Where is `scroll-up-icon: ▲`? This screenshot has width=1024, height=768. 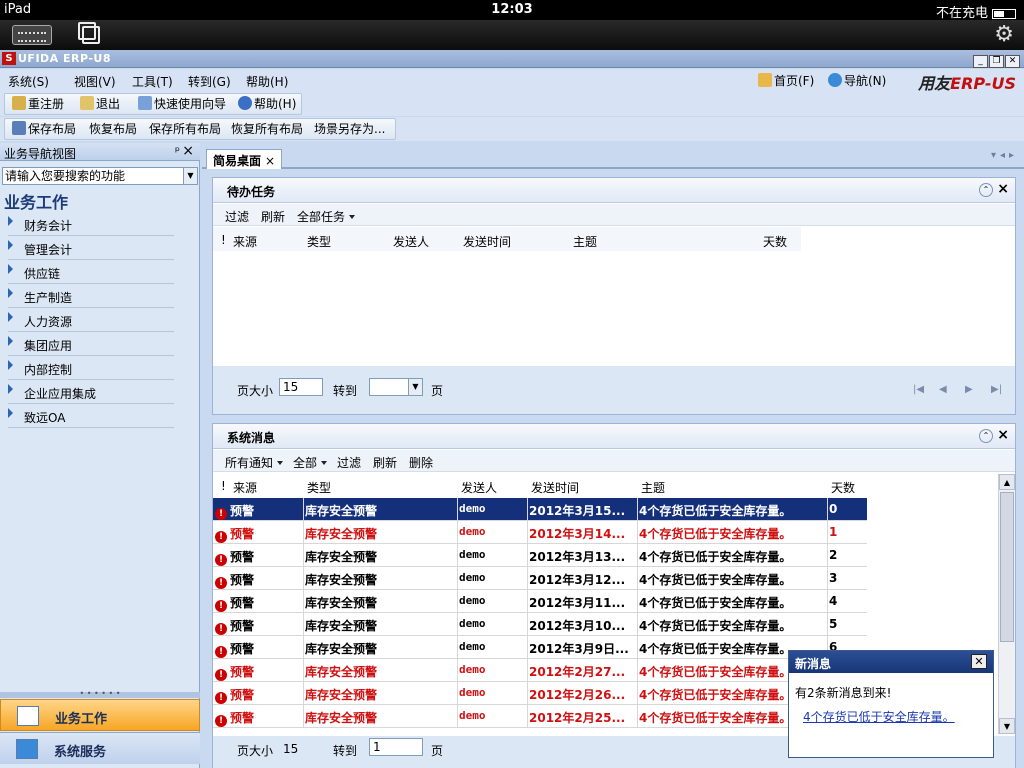
scroll-up-icon: ▲ is located at coordinates (1007, 482).